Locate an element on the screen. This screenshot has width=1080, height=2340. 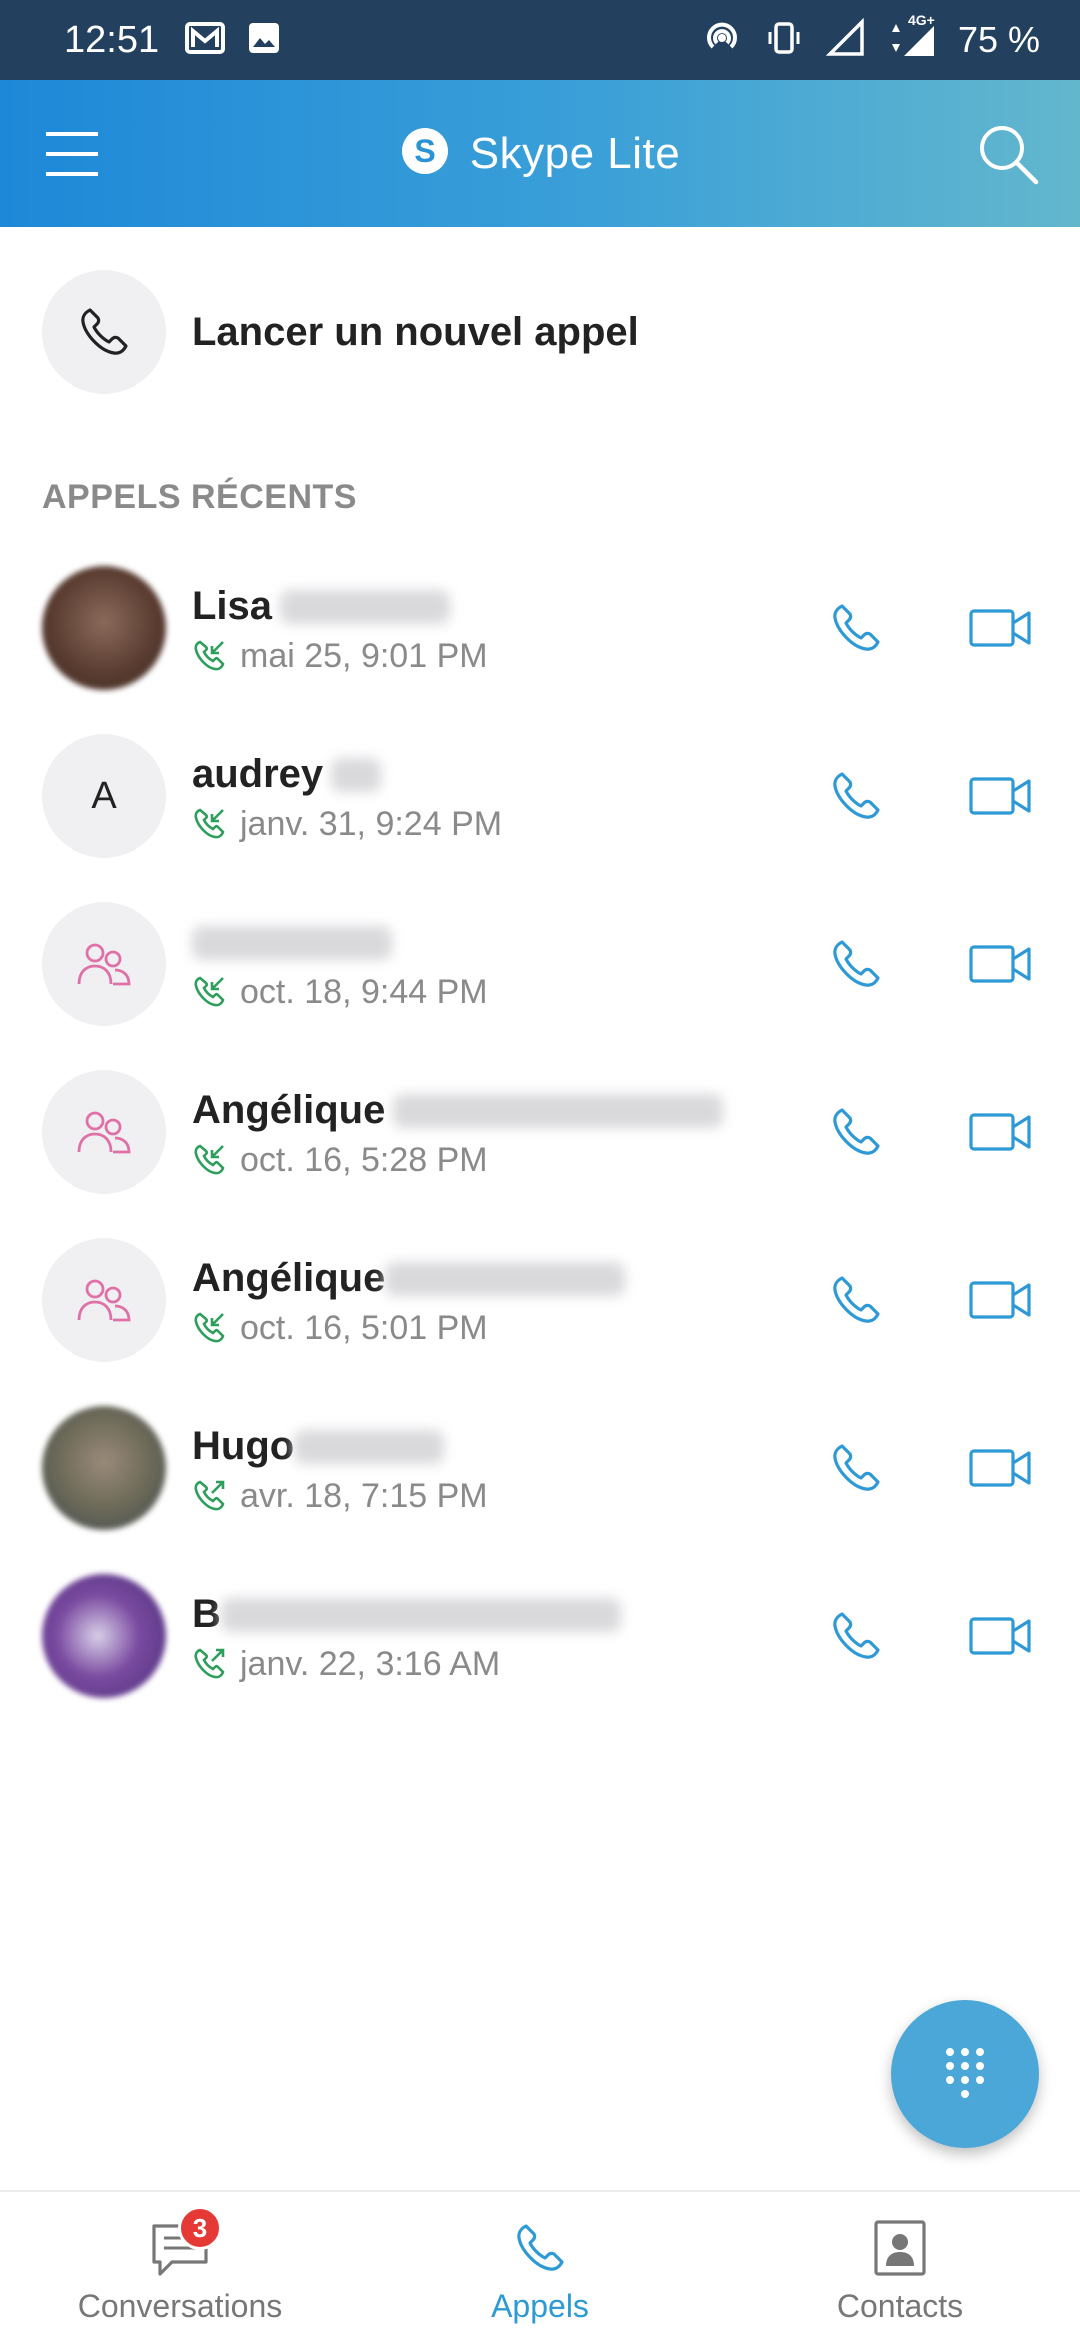
signal-4g-icon: 4G+ is located at coordinates (912, 37).